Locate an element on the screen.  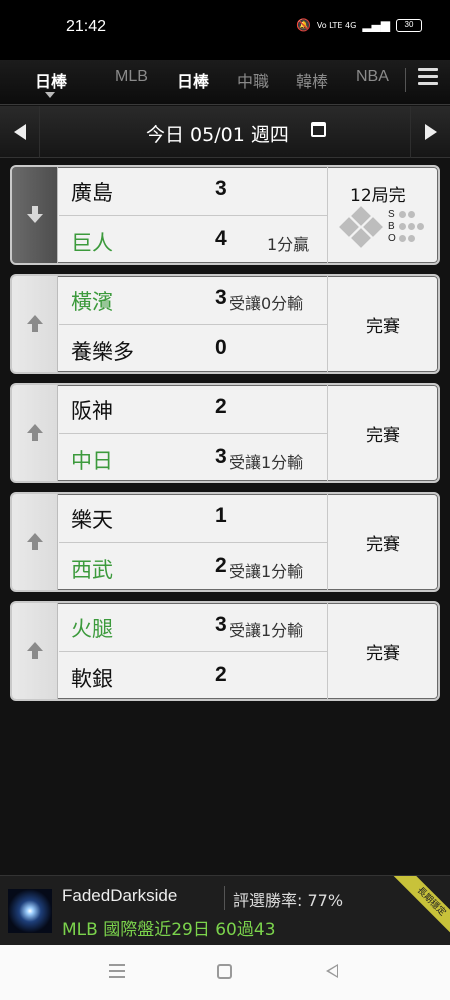
teams: 阪神 2 中日 3 受讓1分輸 is located at coordinates (193, 433).